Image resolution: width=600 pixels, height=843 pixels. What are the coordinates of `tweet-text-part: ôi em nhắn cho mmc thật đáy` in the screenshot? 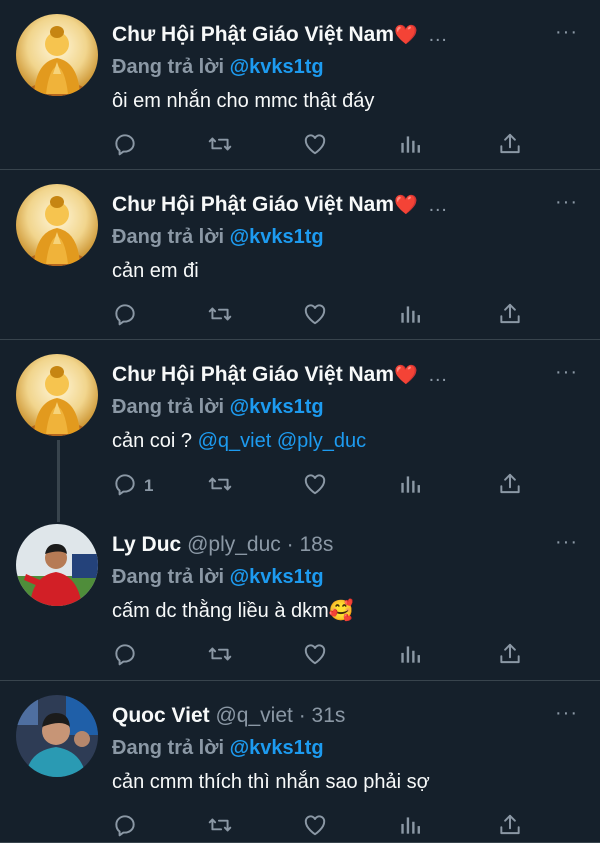 It's located at (243, 101).